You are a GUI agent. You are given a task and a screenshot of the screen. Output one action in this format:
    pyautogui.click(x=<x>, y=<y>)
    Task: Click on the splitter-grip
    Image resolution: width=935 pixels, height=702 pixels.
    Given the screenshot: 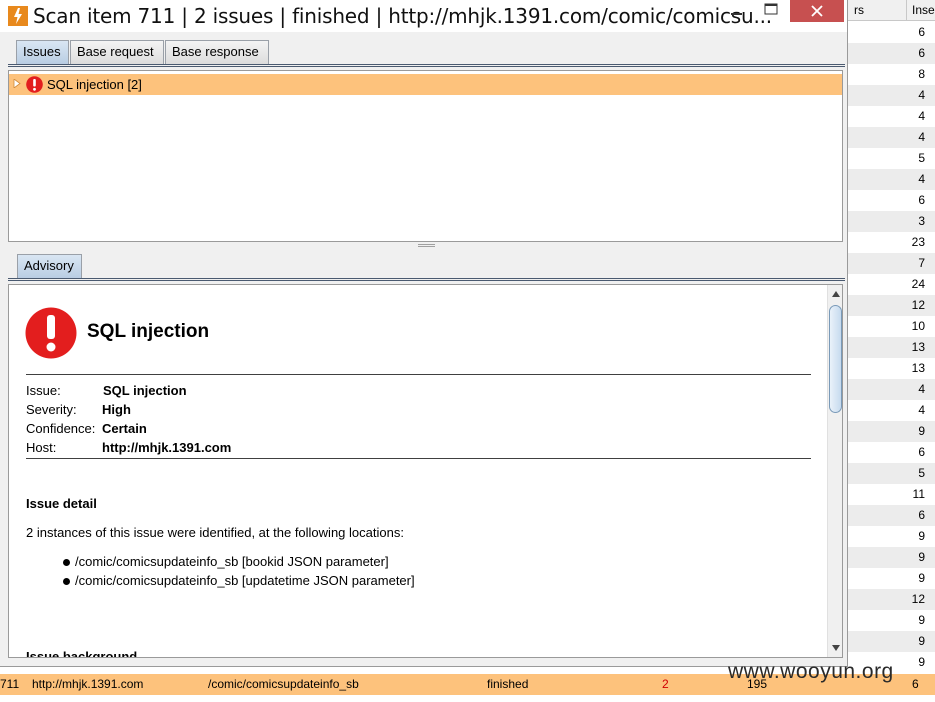 What is the action you would take?
    pyautogui.click(x=426, y=245)
    